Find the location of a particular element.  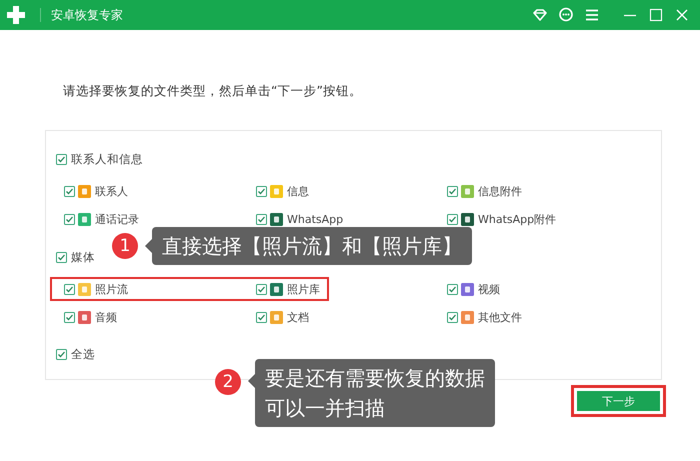

diamond-icon is located at coordinates (540, 15).